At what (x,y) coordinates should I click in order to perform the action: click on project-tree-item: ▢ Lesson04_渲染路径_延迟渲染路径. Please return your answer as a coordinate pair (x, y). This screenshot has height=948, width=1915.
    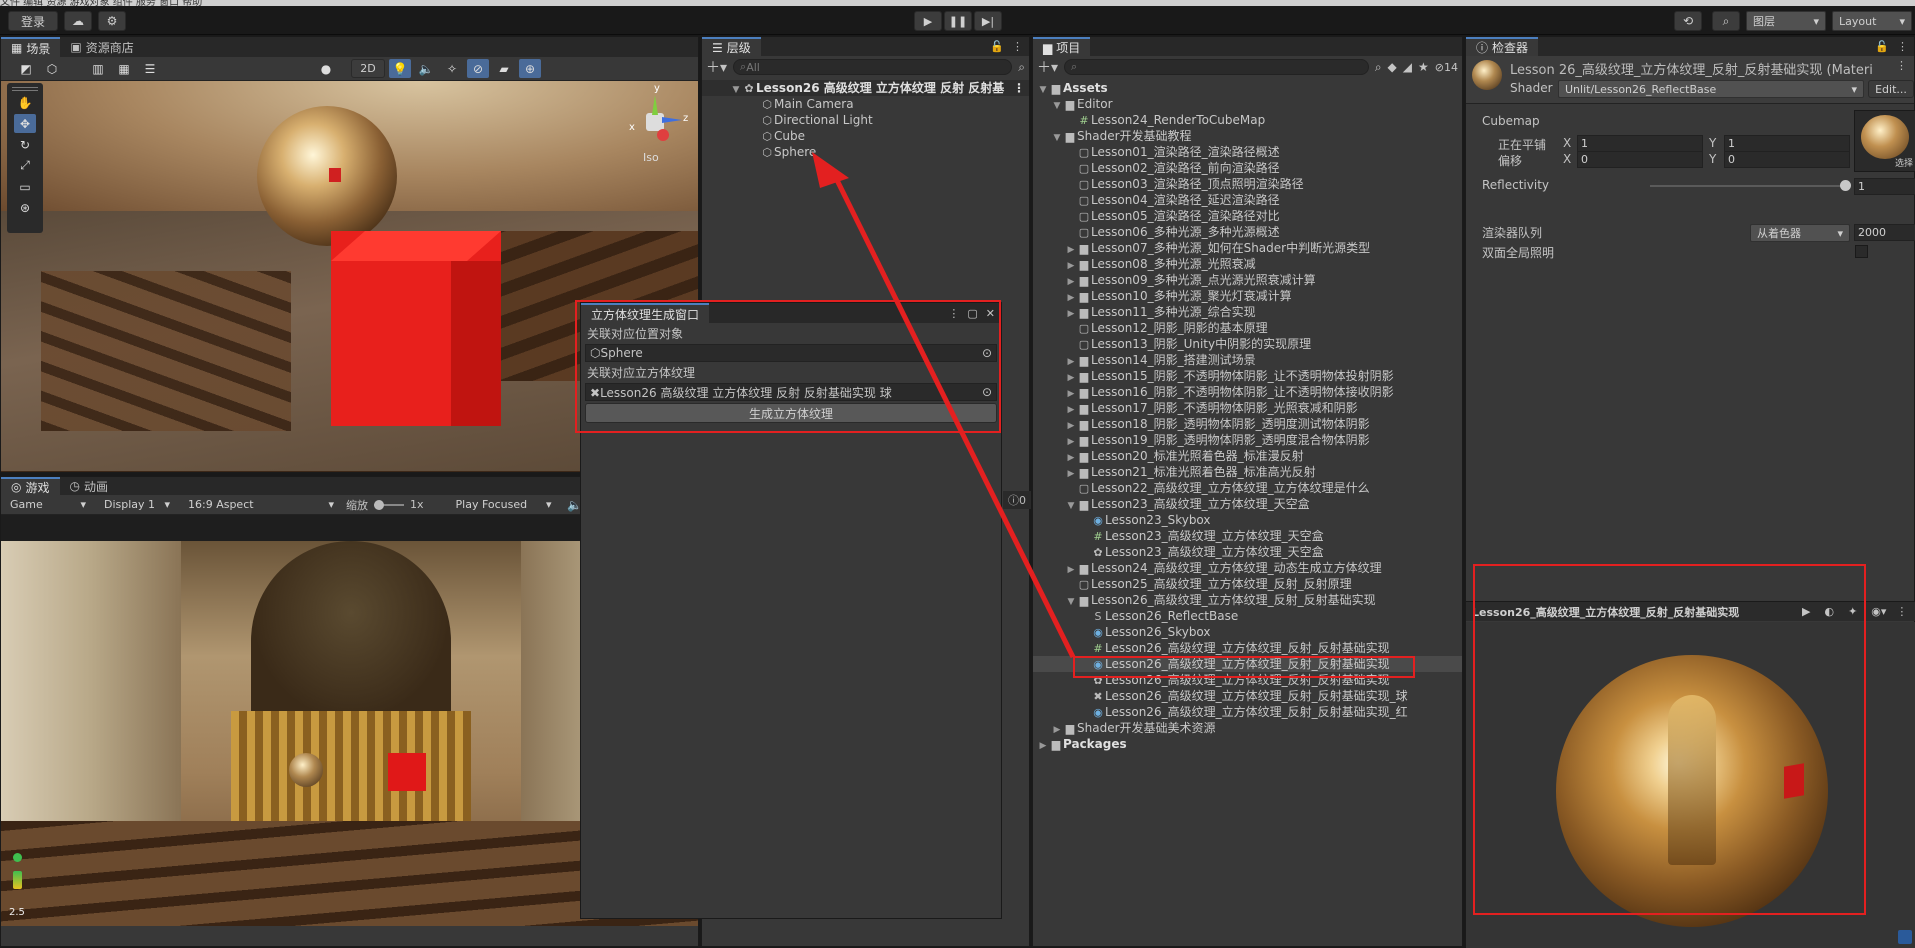
    Looking at the image, I should click on (1247, 200).